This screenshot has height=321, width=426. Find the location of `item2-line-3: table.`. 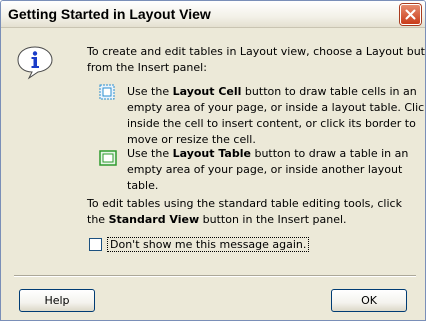

item2-line-3: table. is located at coordinates (143, 185).